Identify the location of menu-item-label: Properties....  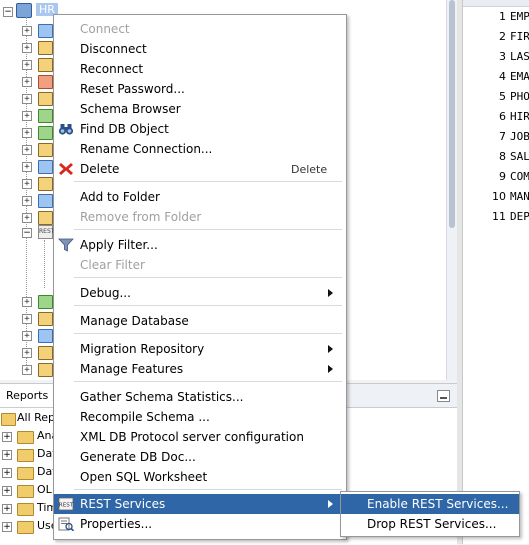
(116, 524).